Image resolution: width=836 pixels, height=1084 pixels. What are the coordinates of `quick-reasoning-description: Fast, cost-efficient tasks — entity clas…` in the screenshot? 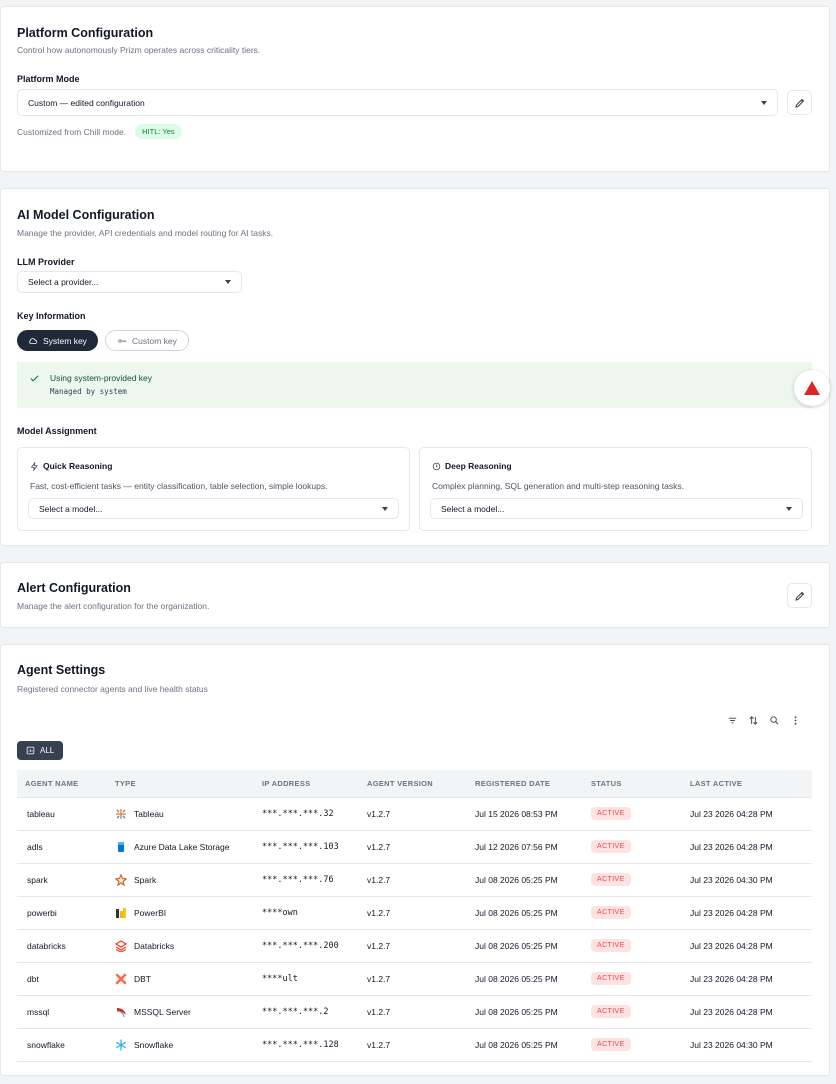 It's located at (179, 486).